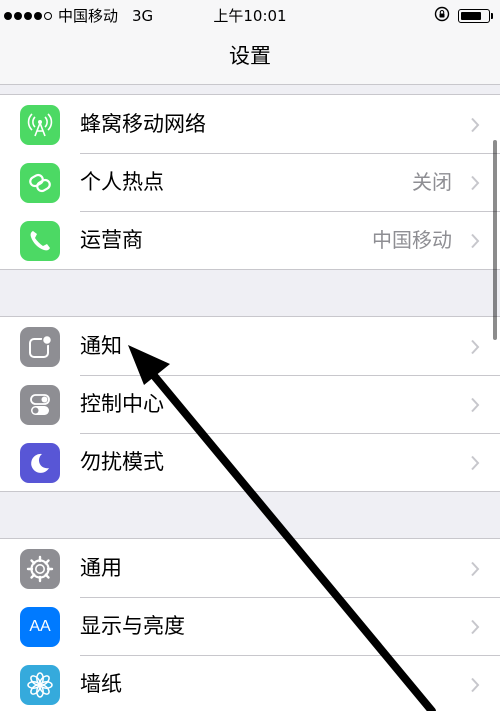  I want to click on settings-row-control-center: 控制中心, so click(250, 404).